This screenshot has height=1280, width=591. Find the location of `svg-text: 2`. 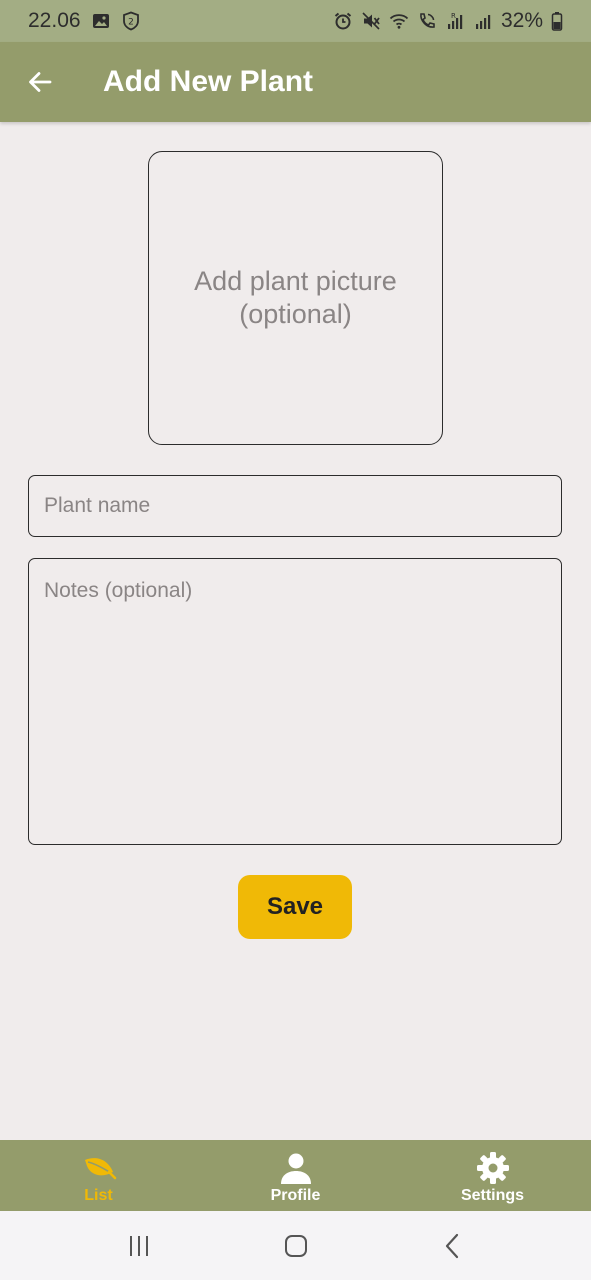

svg-text: 2 is located at coordinates (131, 23).